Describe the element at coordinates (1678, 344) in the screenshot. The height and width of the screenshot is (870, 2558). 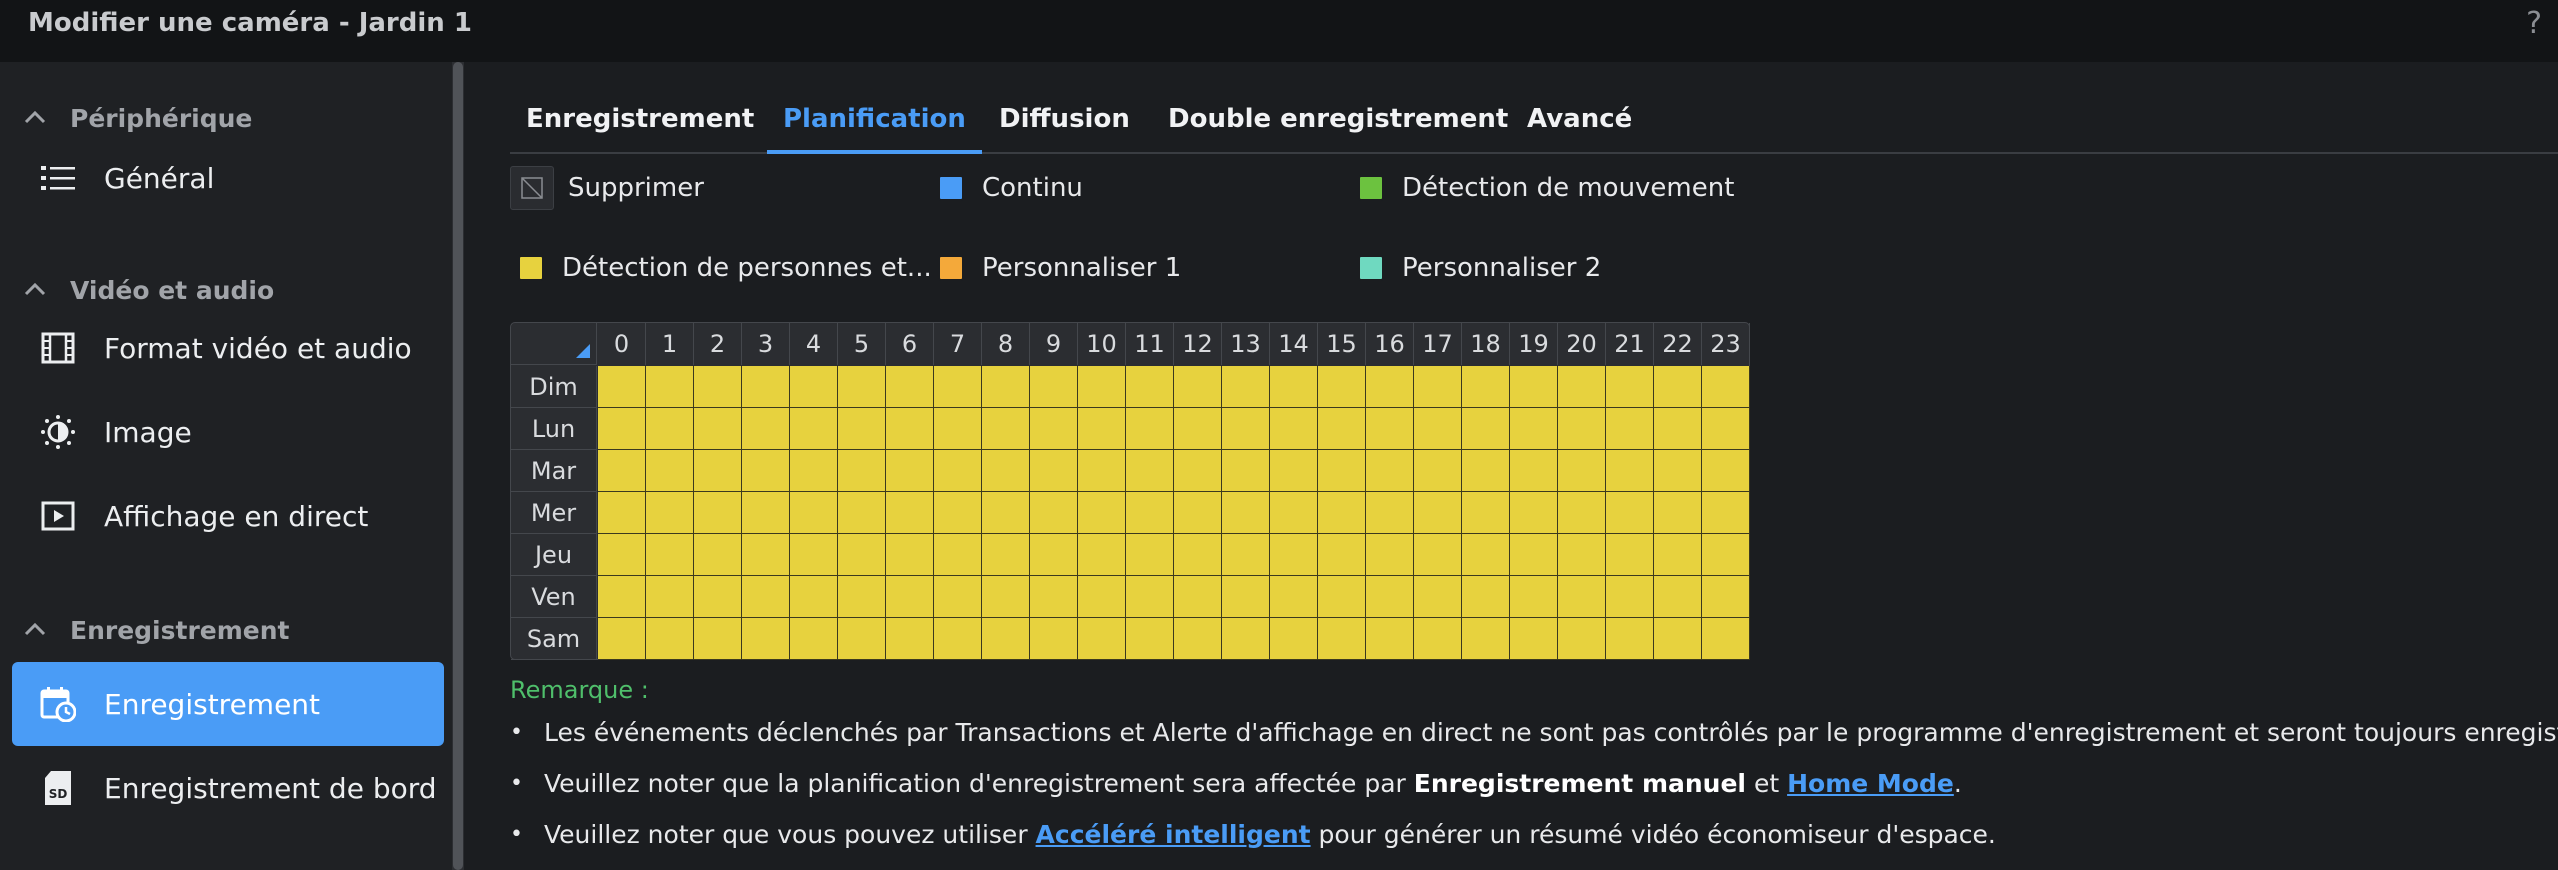
I see `hour-header: 22` at that location.